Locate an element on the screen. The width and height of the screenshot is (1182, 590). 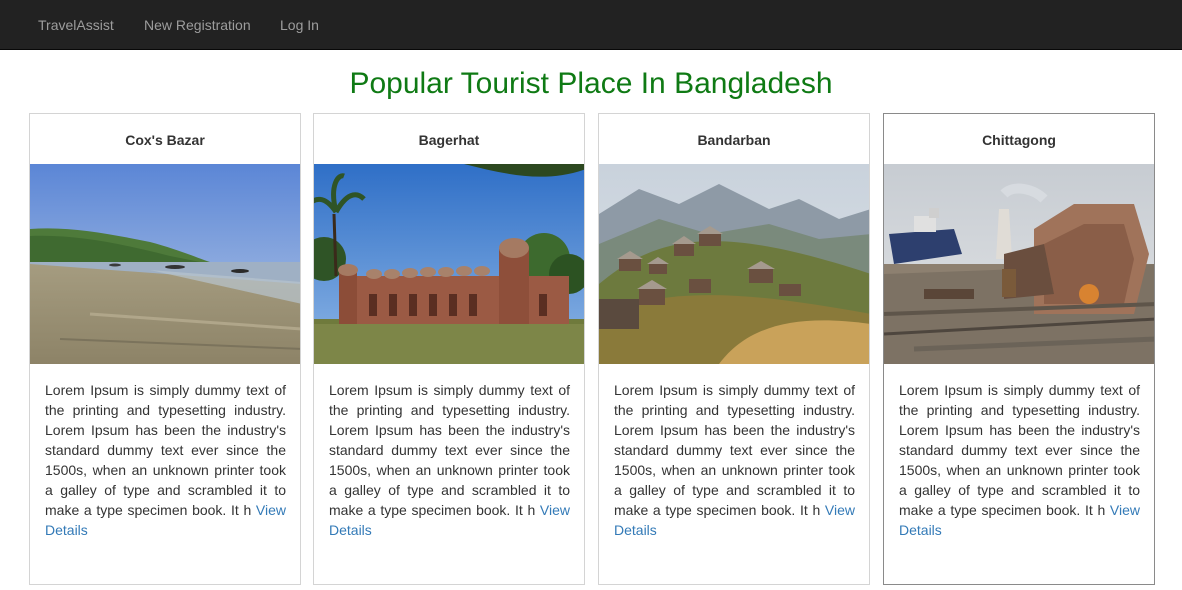
top-navbar: TravelAssist New Registration Log In is located at coordinates (591, 25).